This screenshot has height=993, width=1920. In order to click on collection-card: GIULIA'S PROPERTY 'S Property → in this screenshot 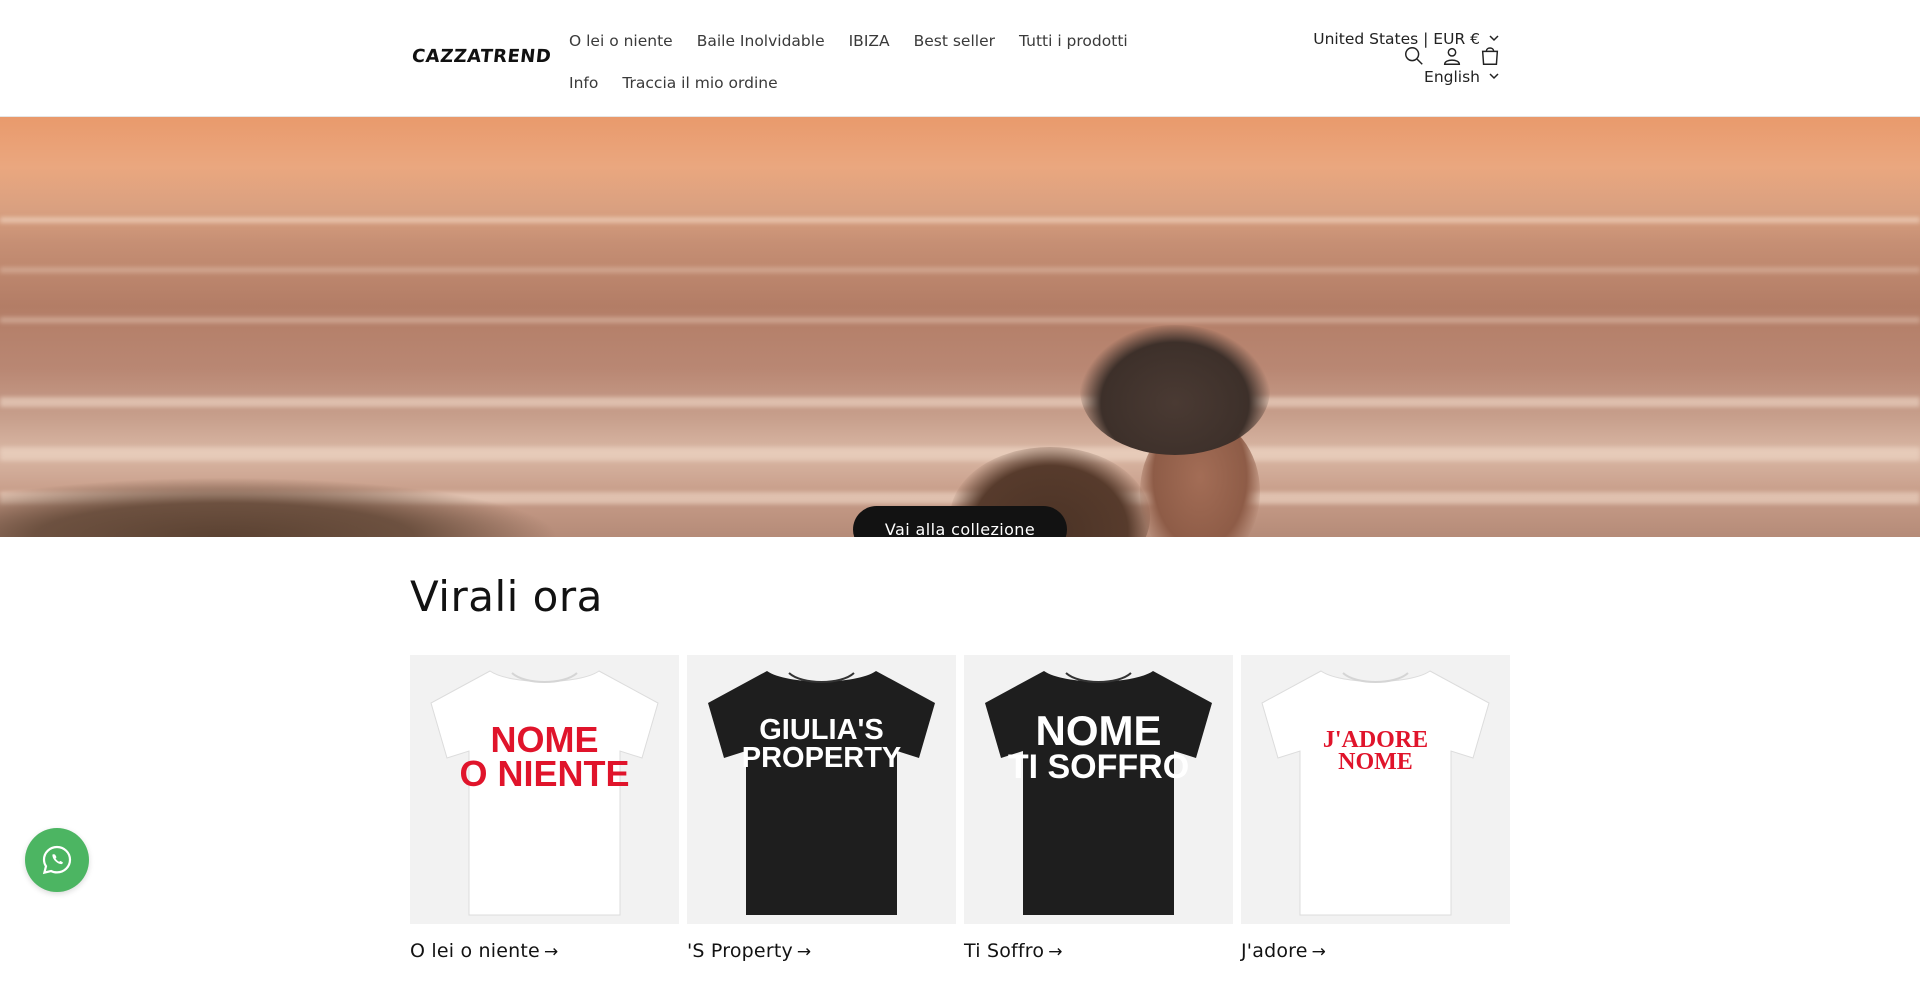, I will do `click(821, 808)`.